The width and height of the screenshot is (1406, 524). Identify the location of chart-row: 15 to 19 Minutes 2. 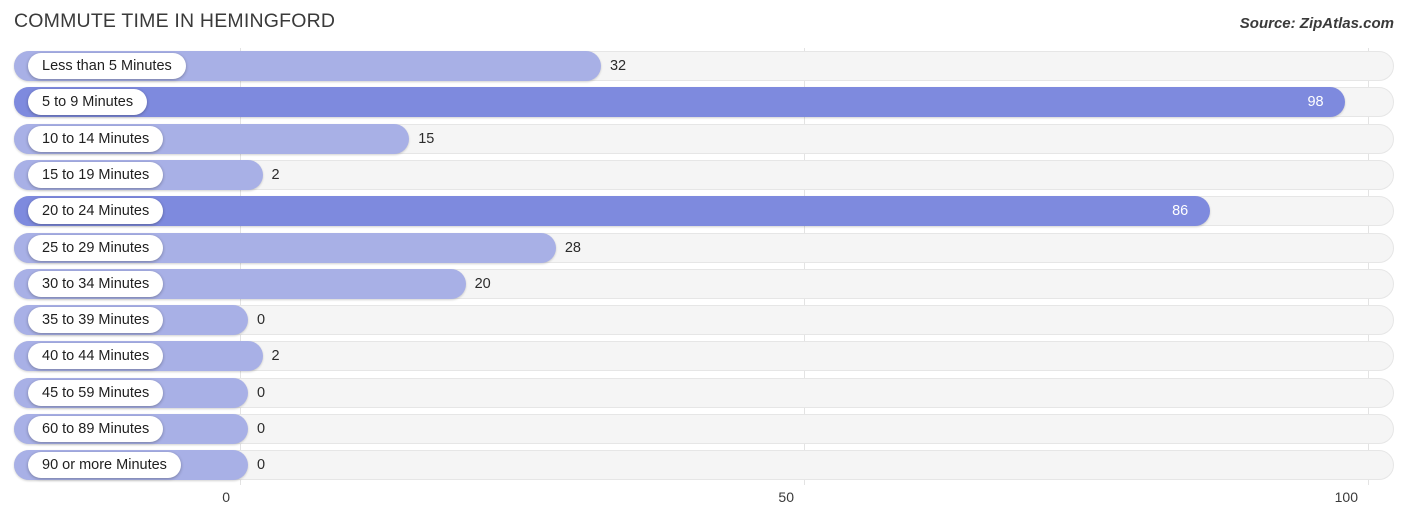
(704, 174).